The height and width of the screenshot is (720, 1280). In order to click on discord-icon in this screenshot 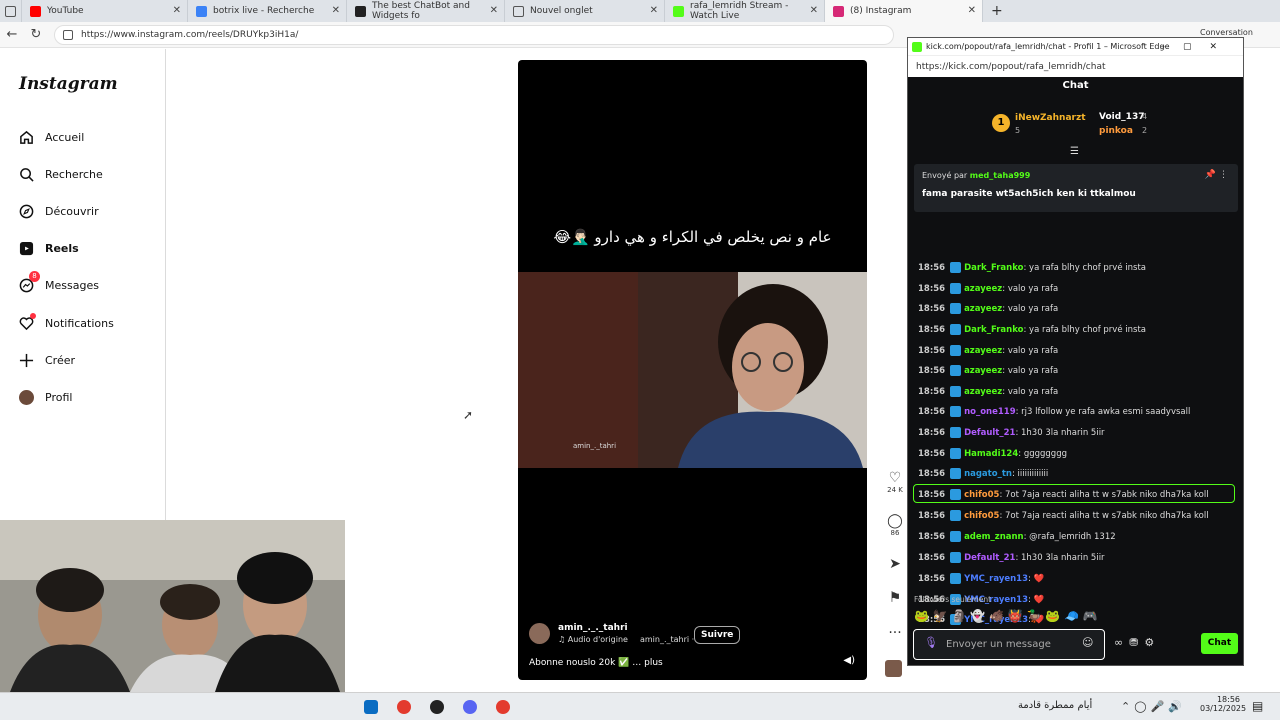, I will do `click(470, 707)`.